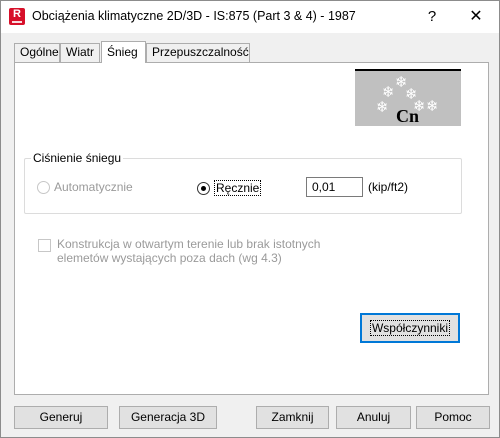 This screenshot has height=438, width=500. Describe the element at coordinates (37, 52) in the screenshot. I see `tab-general: Ogólne` at that location.